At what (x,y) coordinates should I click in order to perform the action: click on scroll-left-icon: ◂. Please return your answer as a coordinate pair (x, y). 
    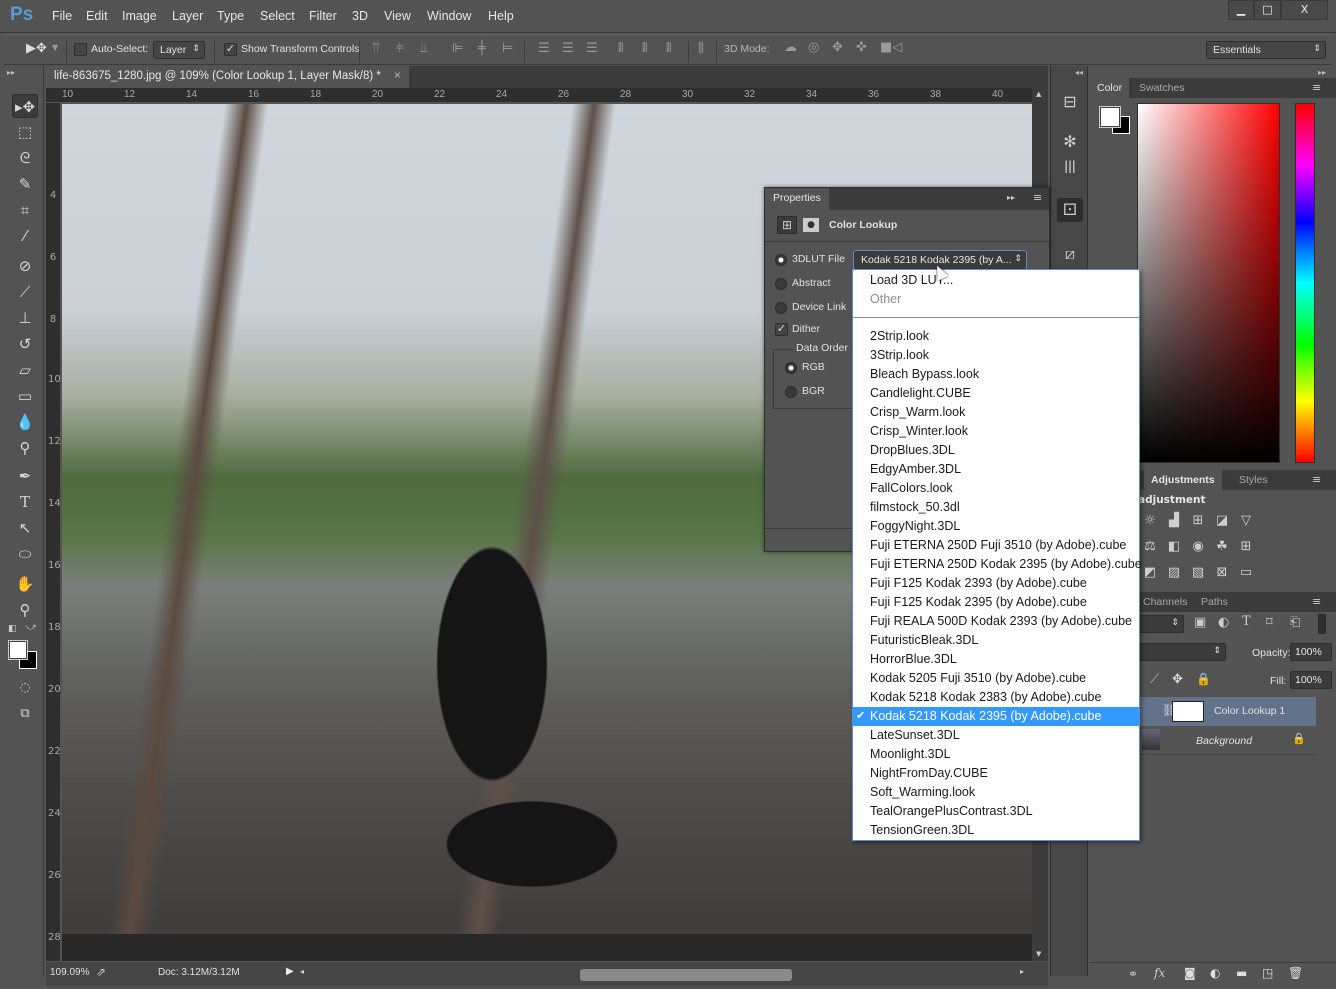
    Looking at the image, I should click on (302, 971).